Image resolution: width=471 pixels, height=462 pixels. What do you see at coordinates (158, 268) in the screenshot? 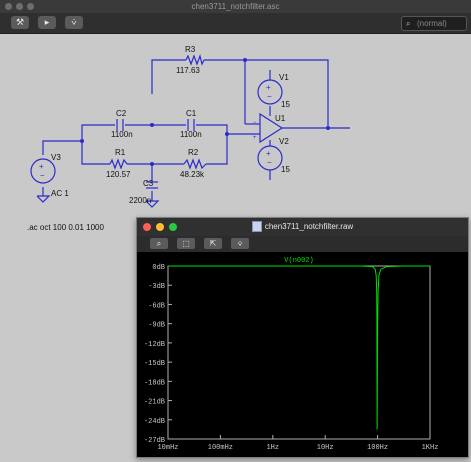
I see `y-tick-label: 0dB` at bounding box center [158, 268].